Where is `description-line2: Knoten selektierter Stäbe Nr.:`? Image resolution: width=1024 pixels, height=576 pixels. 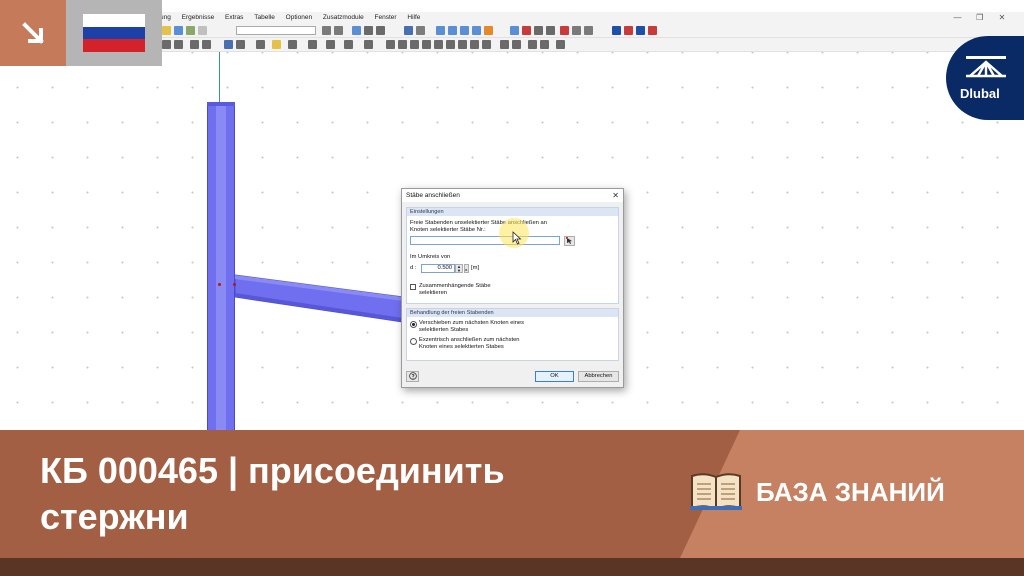
description-line2: Knoten selektierter Stäbe Nr.: is located at coordinates (448, 230).